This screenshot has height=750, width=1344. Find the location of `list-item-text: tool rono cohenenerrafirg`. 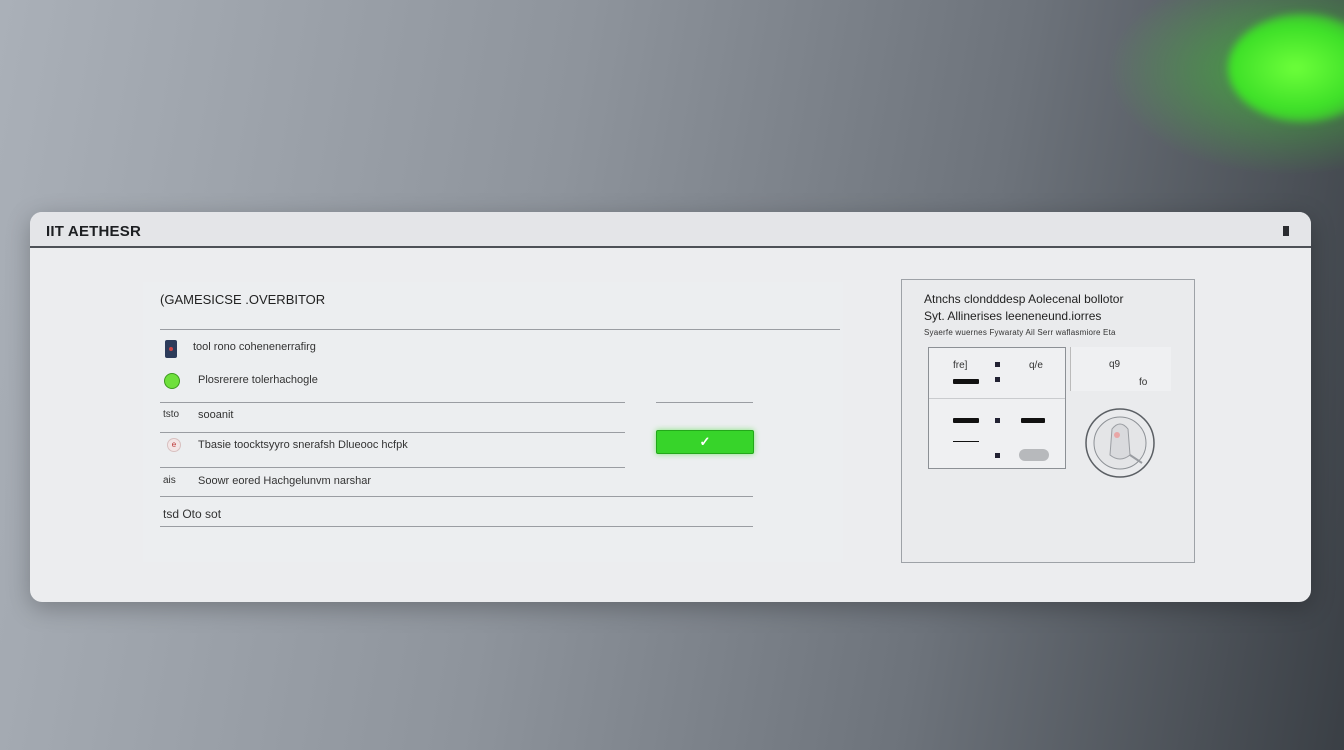

list-item-text: tool rono cohenenerrafirg is located at coordinates (254, 347).